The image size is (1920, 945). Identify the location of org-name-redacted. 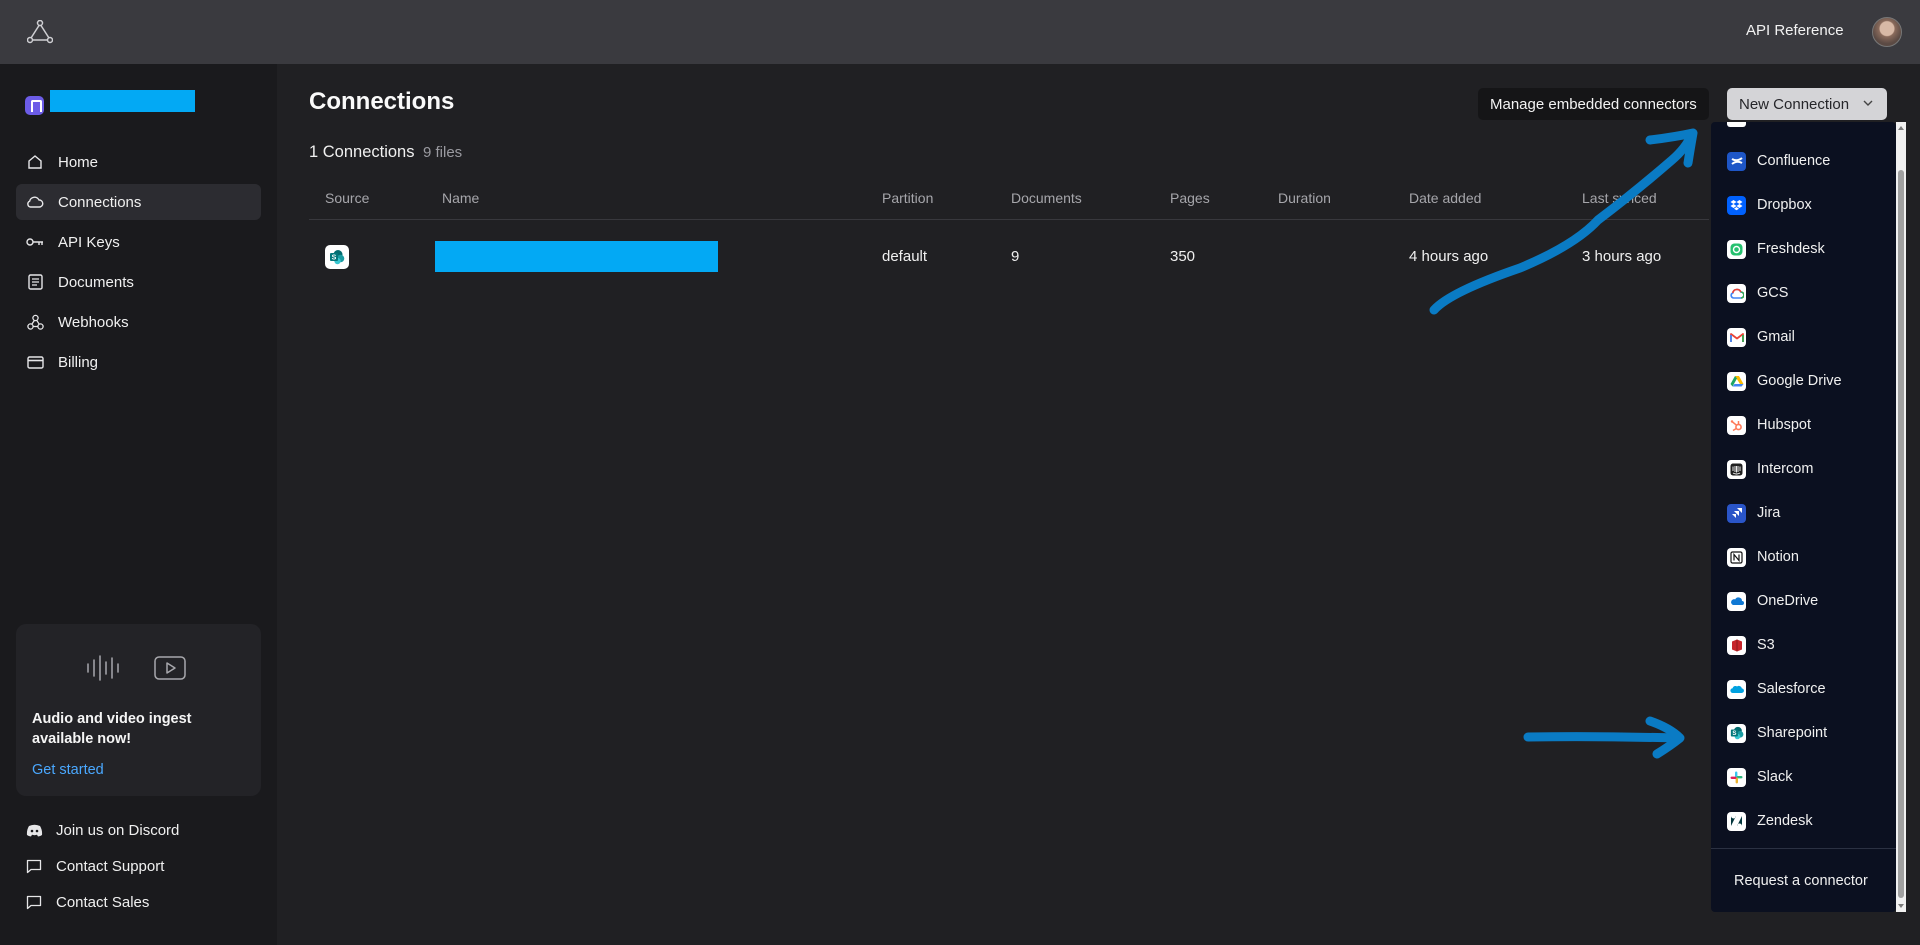
(122, 101).